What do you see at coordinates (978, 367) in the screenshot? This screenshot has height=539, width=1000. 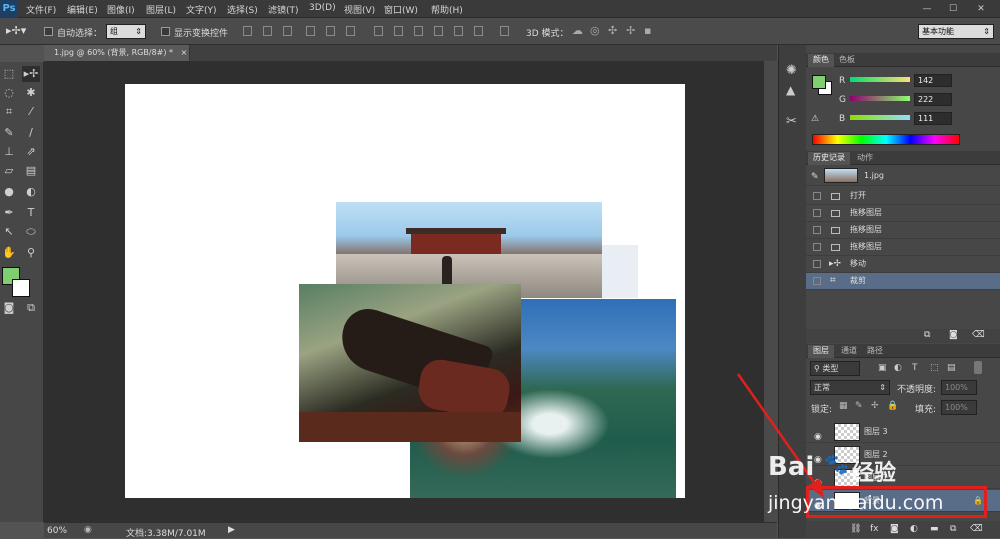 I see `filter-toggle` at bounding box center [978, 367].